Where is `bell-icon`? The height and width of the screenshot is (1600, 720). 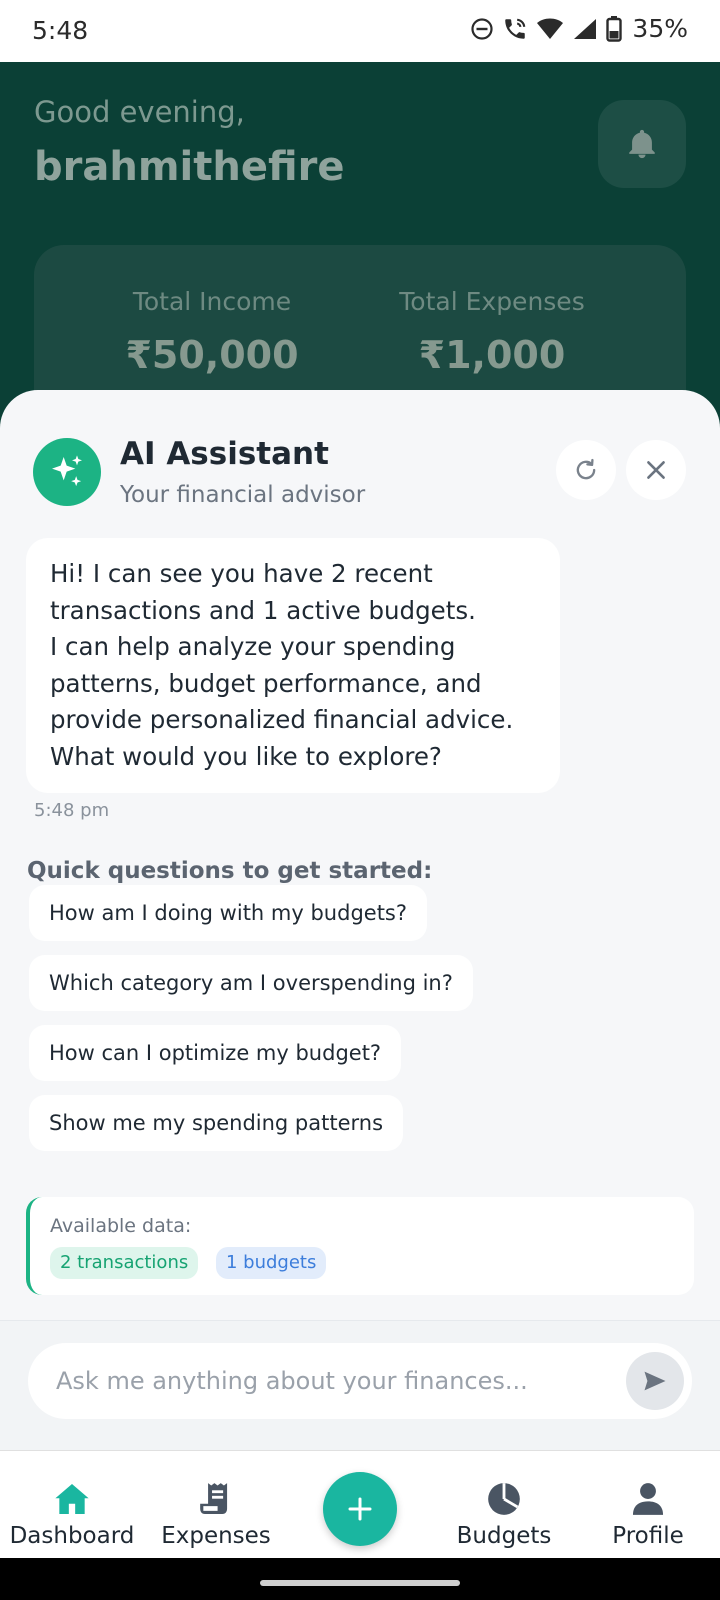
bell-icon is located at coordinates (642, 144).